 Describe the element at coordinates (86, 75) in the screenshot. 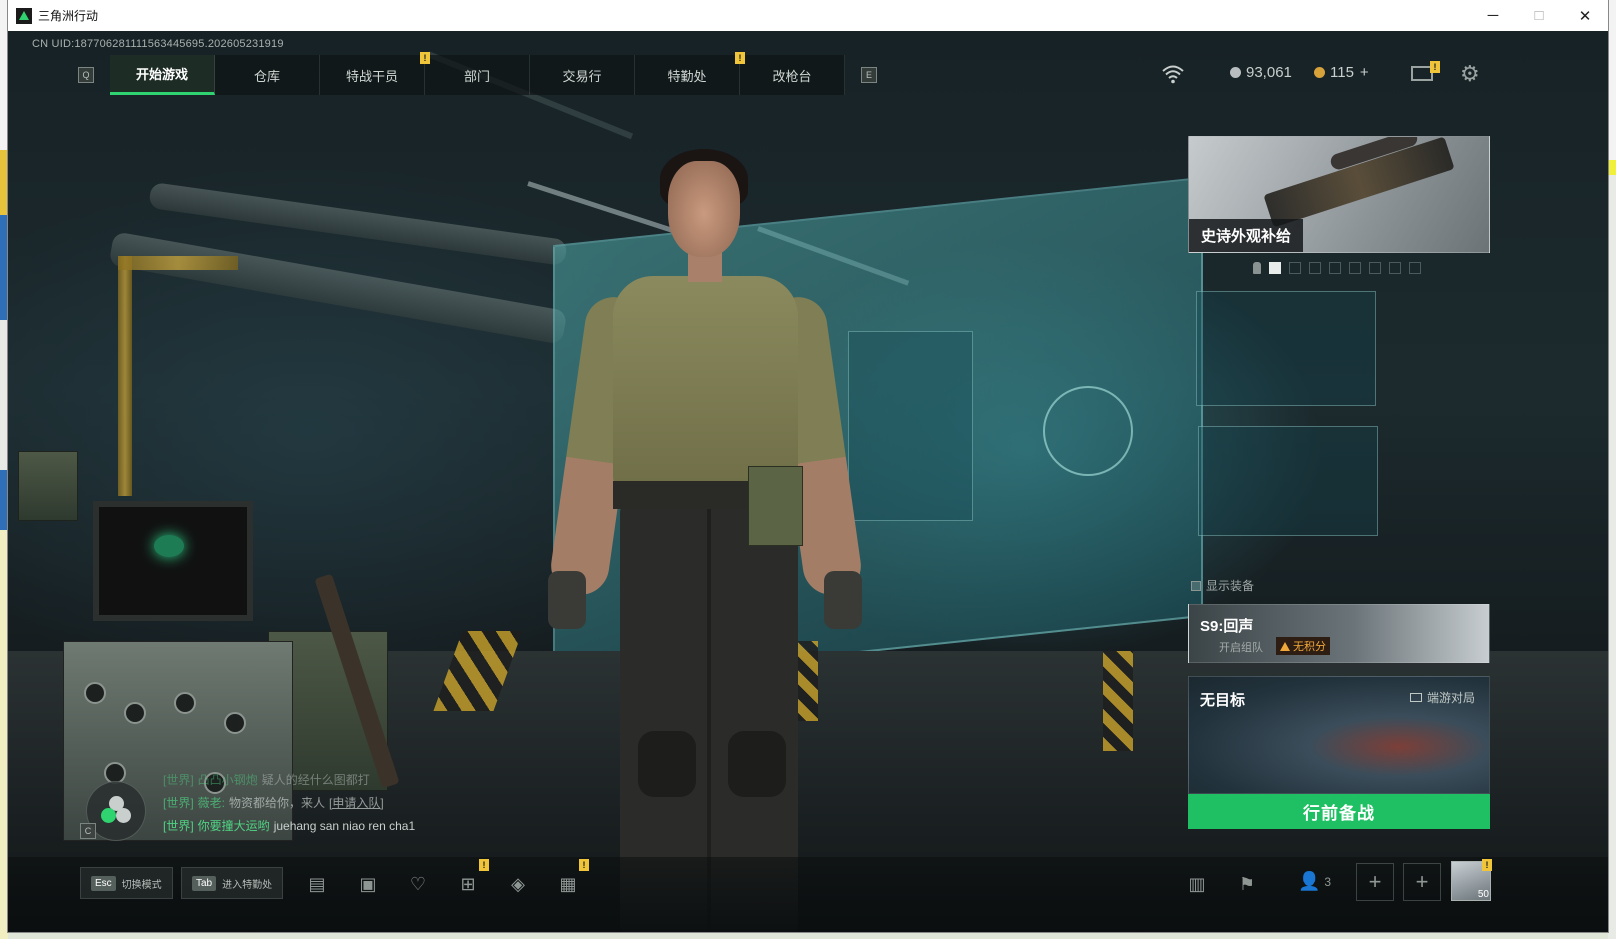

I see `nav-prev-key-hint: Q` at that location.